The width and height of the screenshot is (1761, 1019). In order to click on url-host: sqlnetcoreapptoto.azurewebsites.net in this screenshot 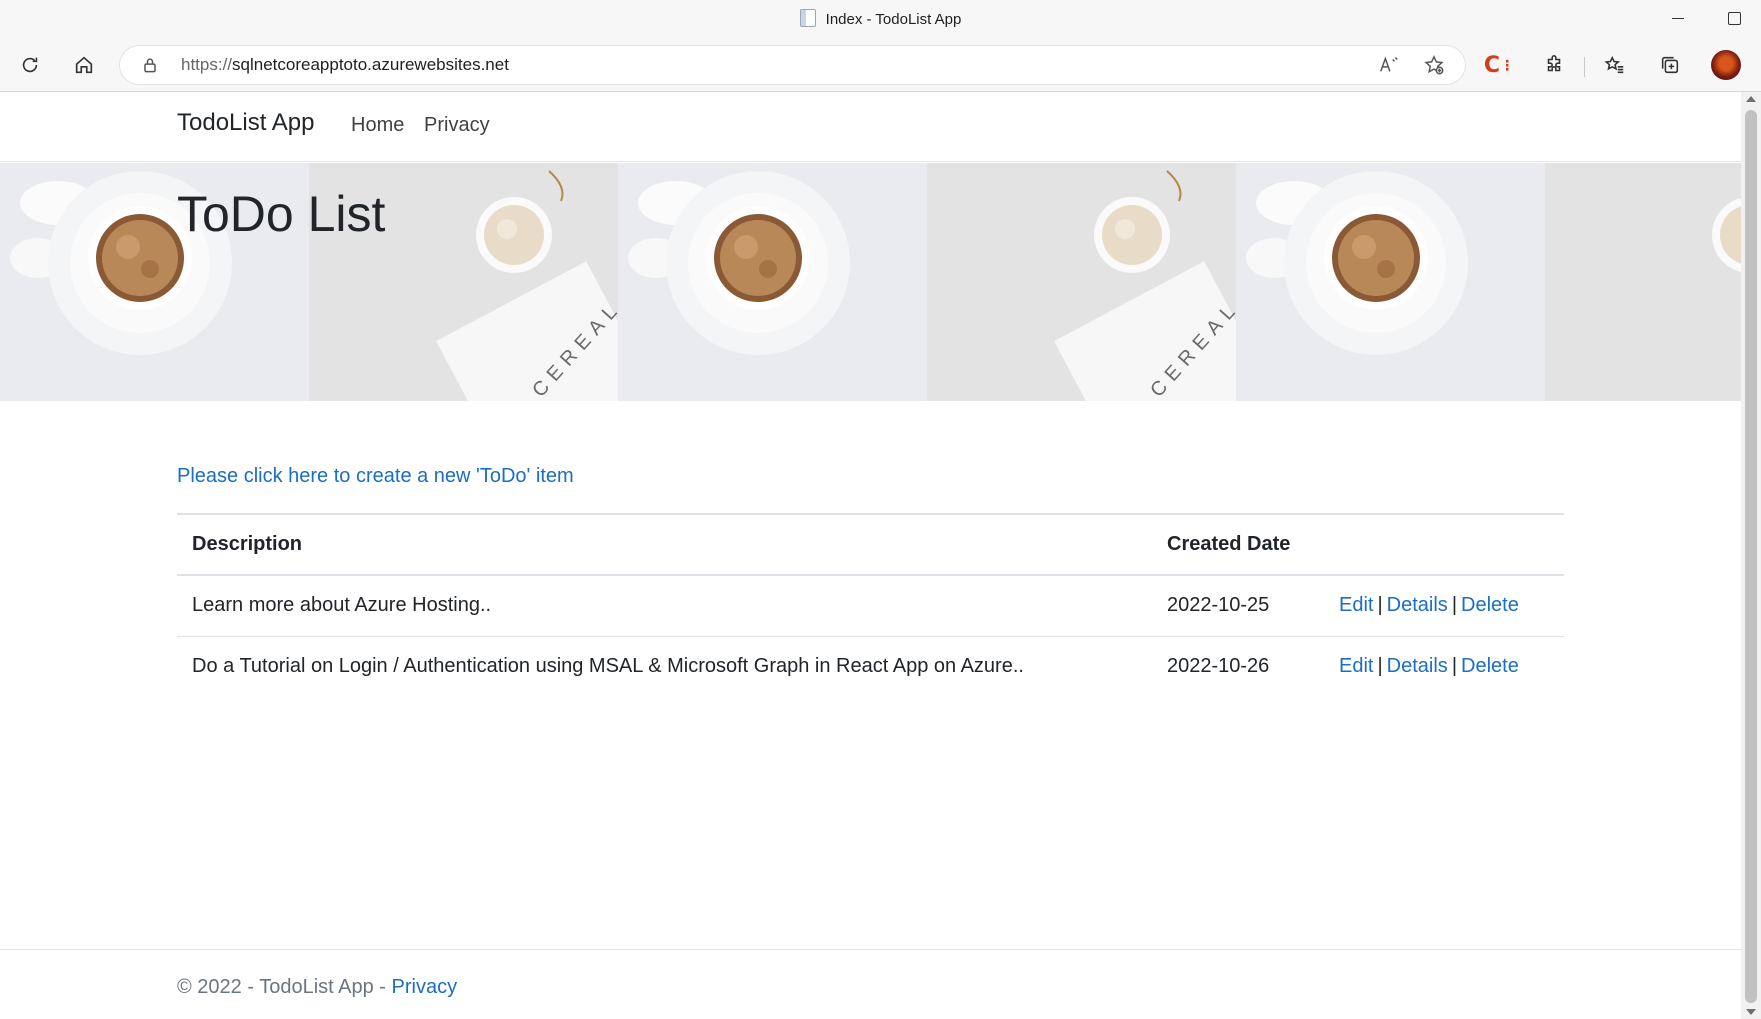, I will do `click(370, 64)`.